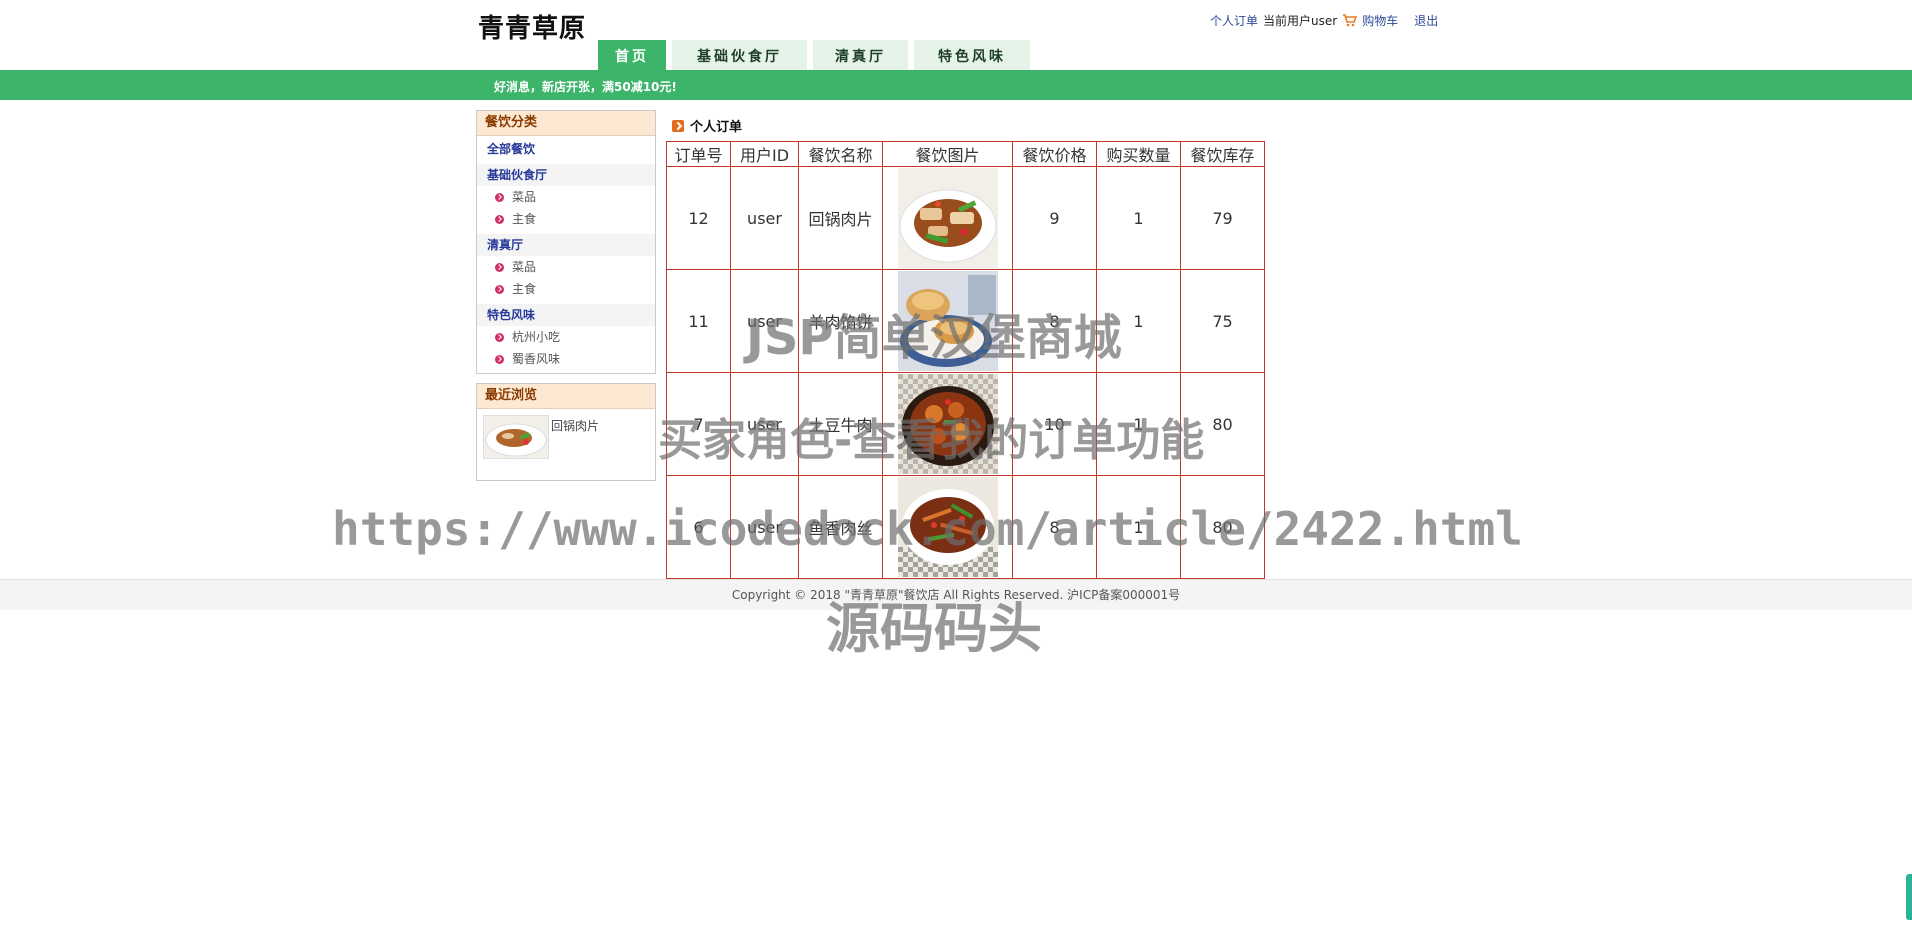 Image resolution: width=1912 pixels, height=928 pixels. What do you see at coordinates (1222, 218) in the screenshot?
I see `stock-cell: 79` at bounding box center [1222, 218].